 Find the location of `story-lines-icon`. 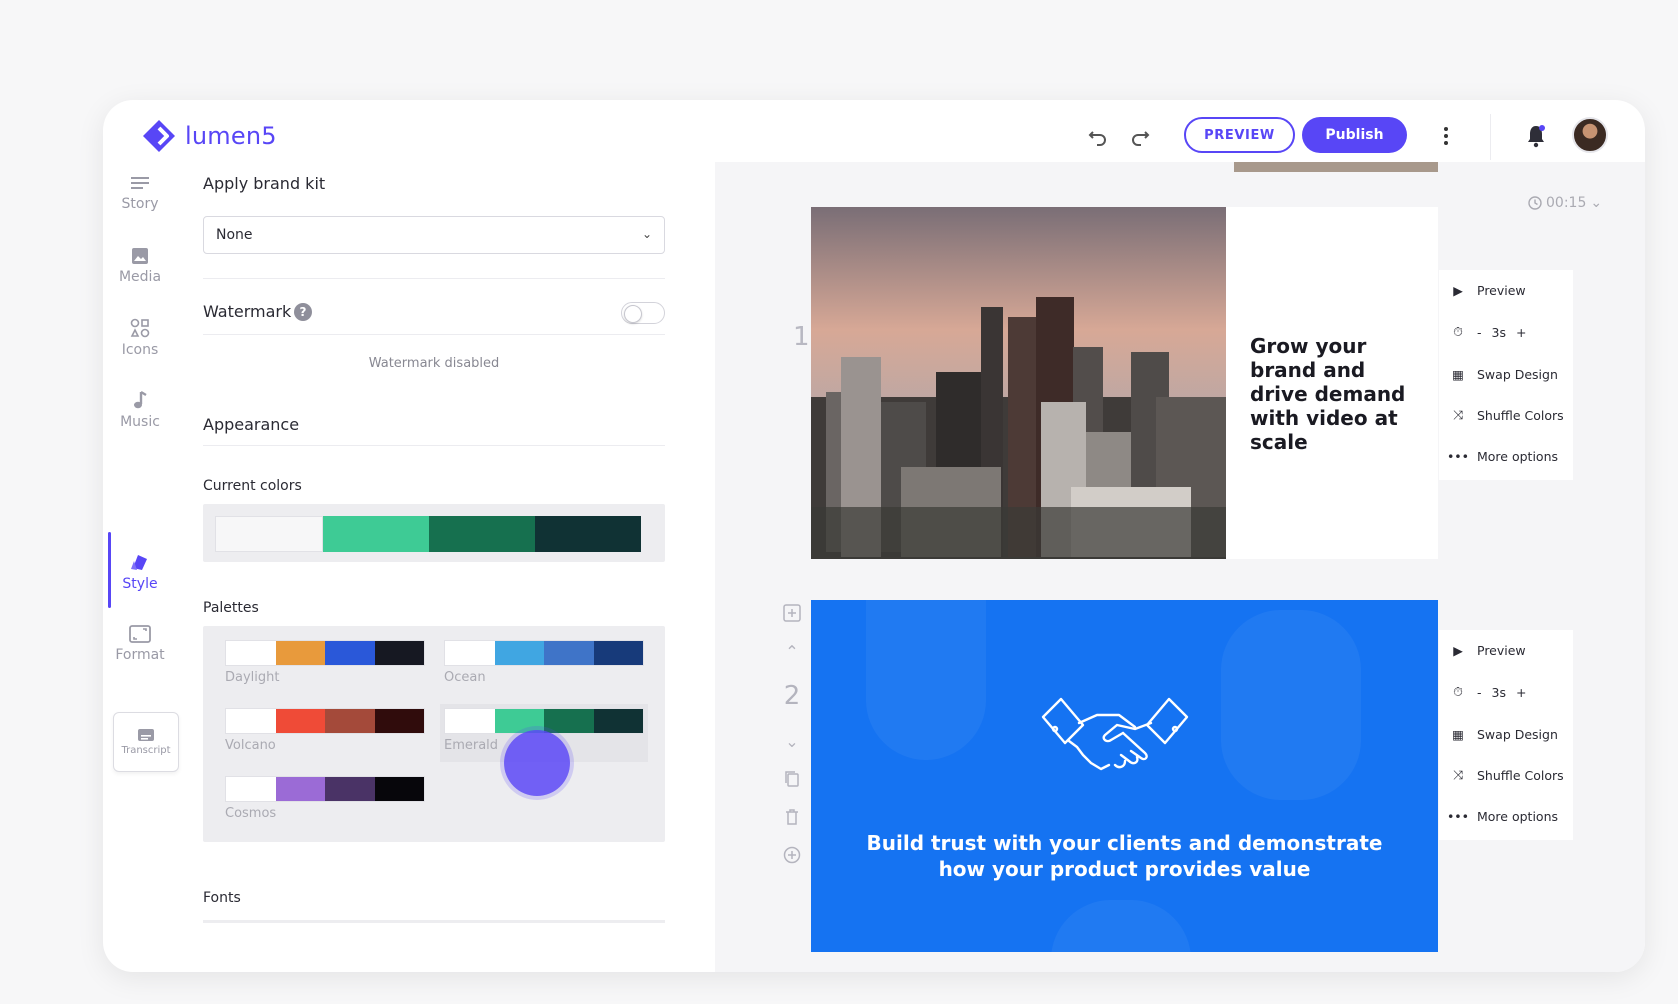

story-lines-icon is located at coordinates (140, 183).